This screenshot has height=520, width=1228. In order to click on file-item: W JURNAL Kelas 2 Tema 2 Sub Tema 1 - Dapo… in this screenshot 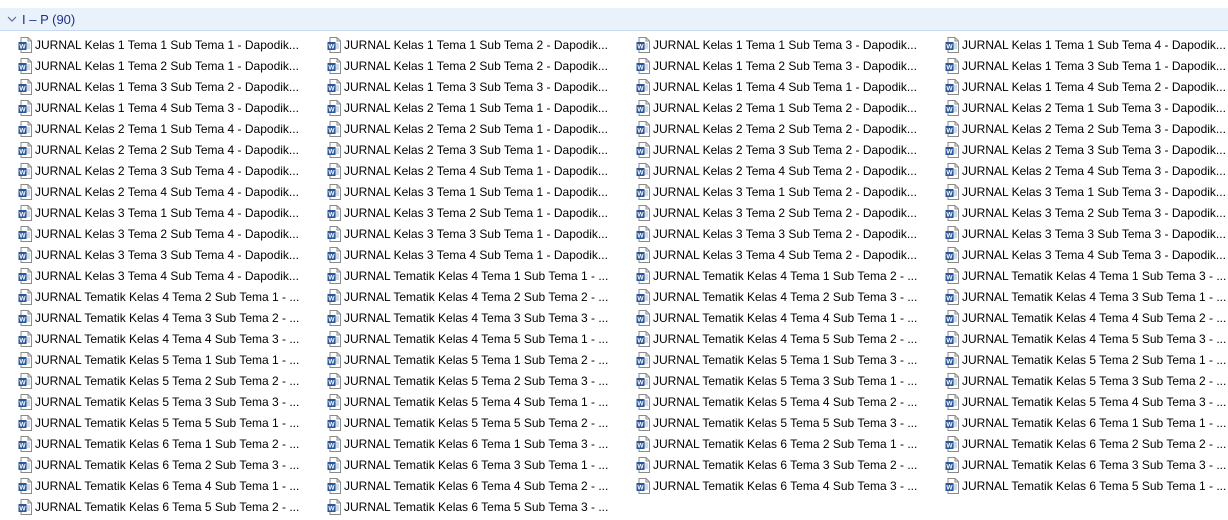, I will do `click(477, 128)`.